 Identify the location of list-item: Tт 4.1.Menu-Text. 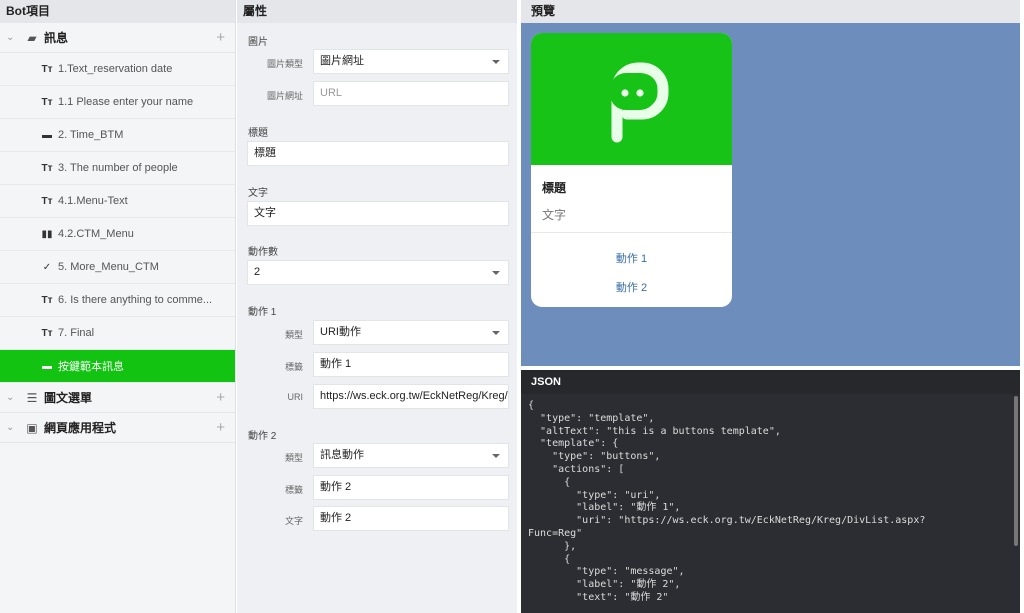
(117, 201).